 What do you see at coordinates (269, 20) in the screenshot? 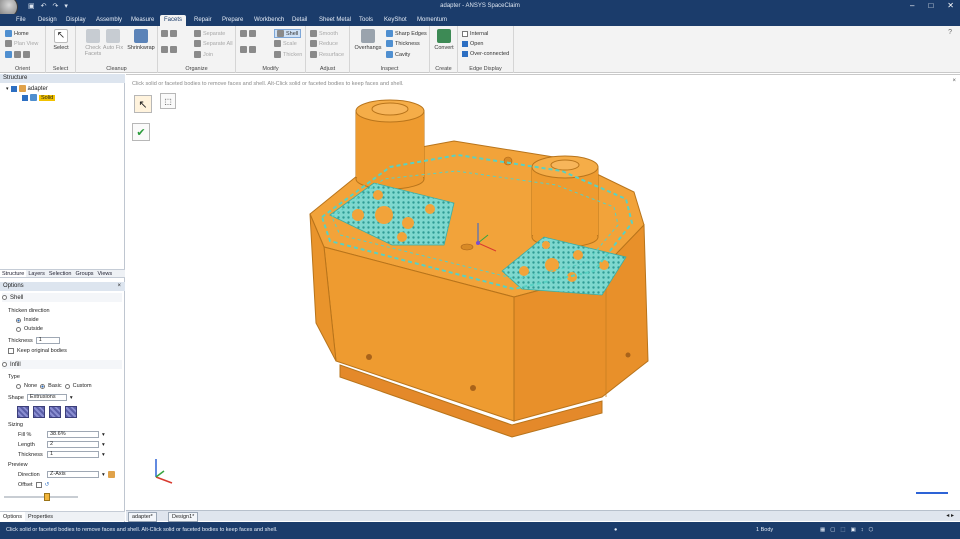
I see `tab-workbench: Workbench` at bounding box center [269, 20].